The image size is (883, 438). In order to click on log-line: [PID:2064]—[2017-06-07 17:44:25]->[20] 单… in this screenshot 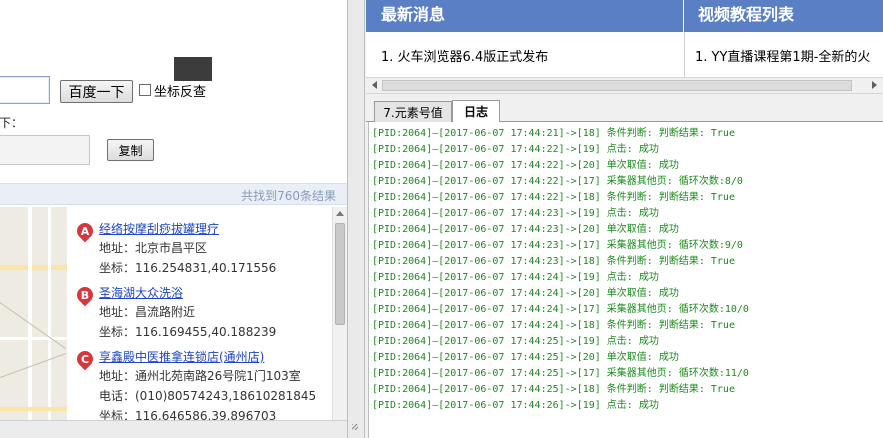, I will do `click(525, 357)`.